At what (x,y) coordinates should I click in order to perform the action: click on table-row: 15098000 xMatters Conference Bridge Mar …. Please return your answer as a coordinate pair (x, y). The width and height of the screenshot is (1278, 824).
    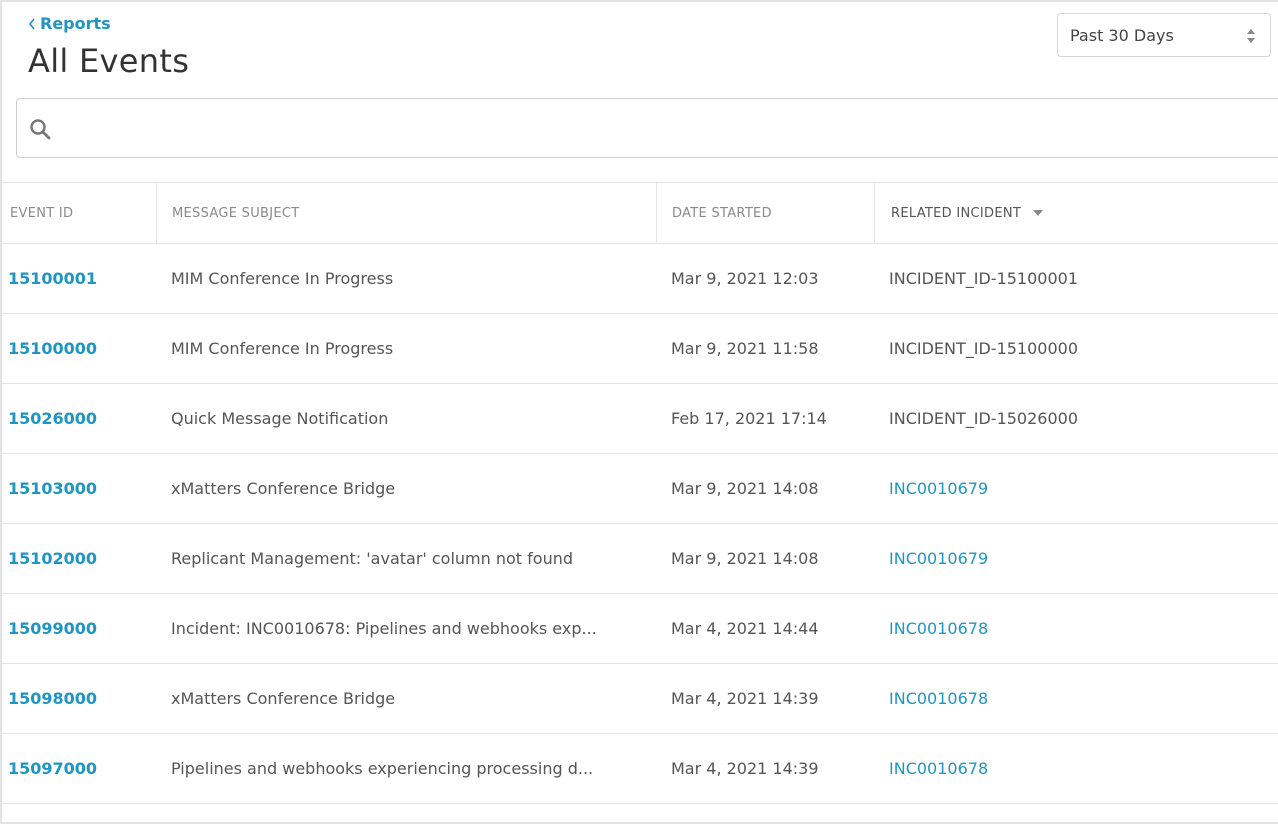
    Looking at the image, I should click on (640, 699).